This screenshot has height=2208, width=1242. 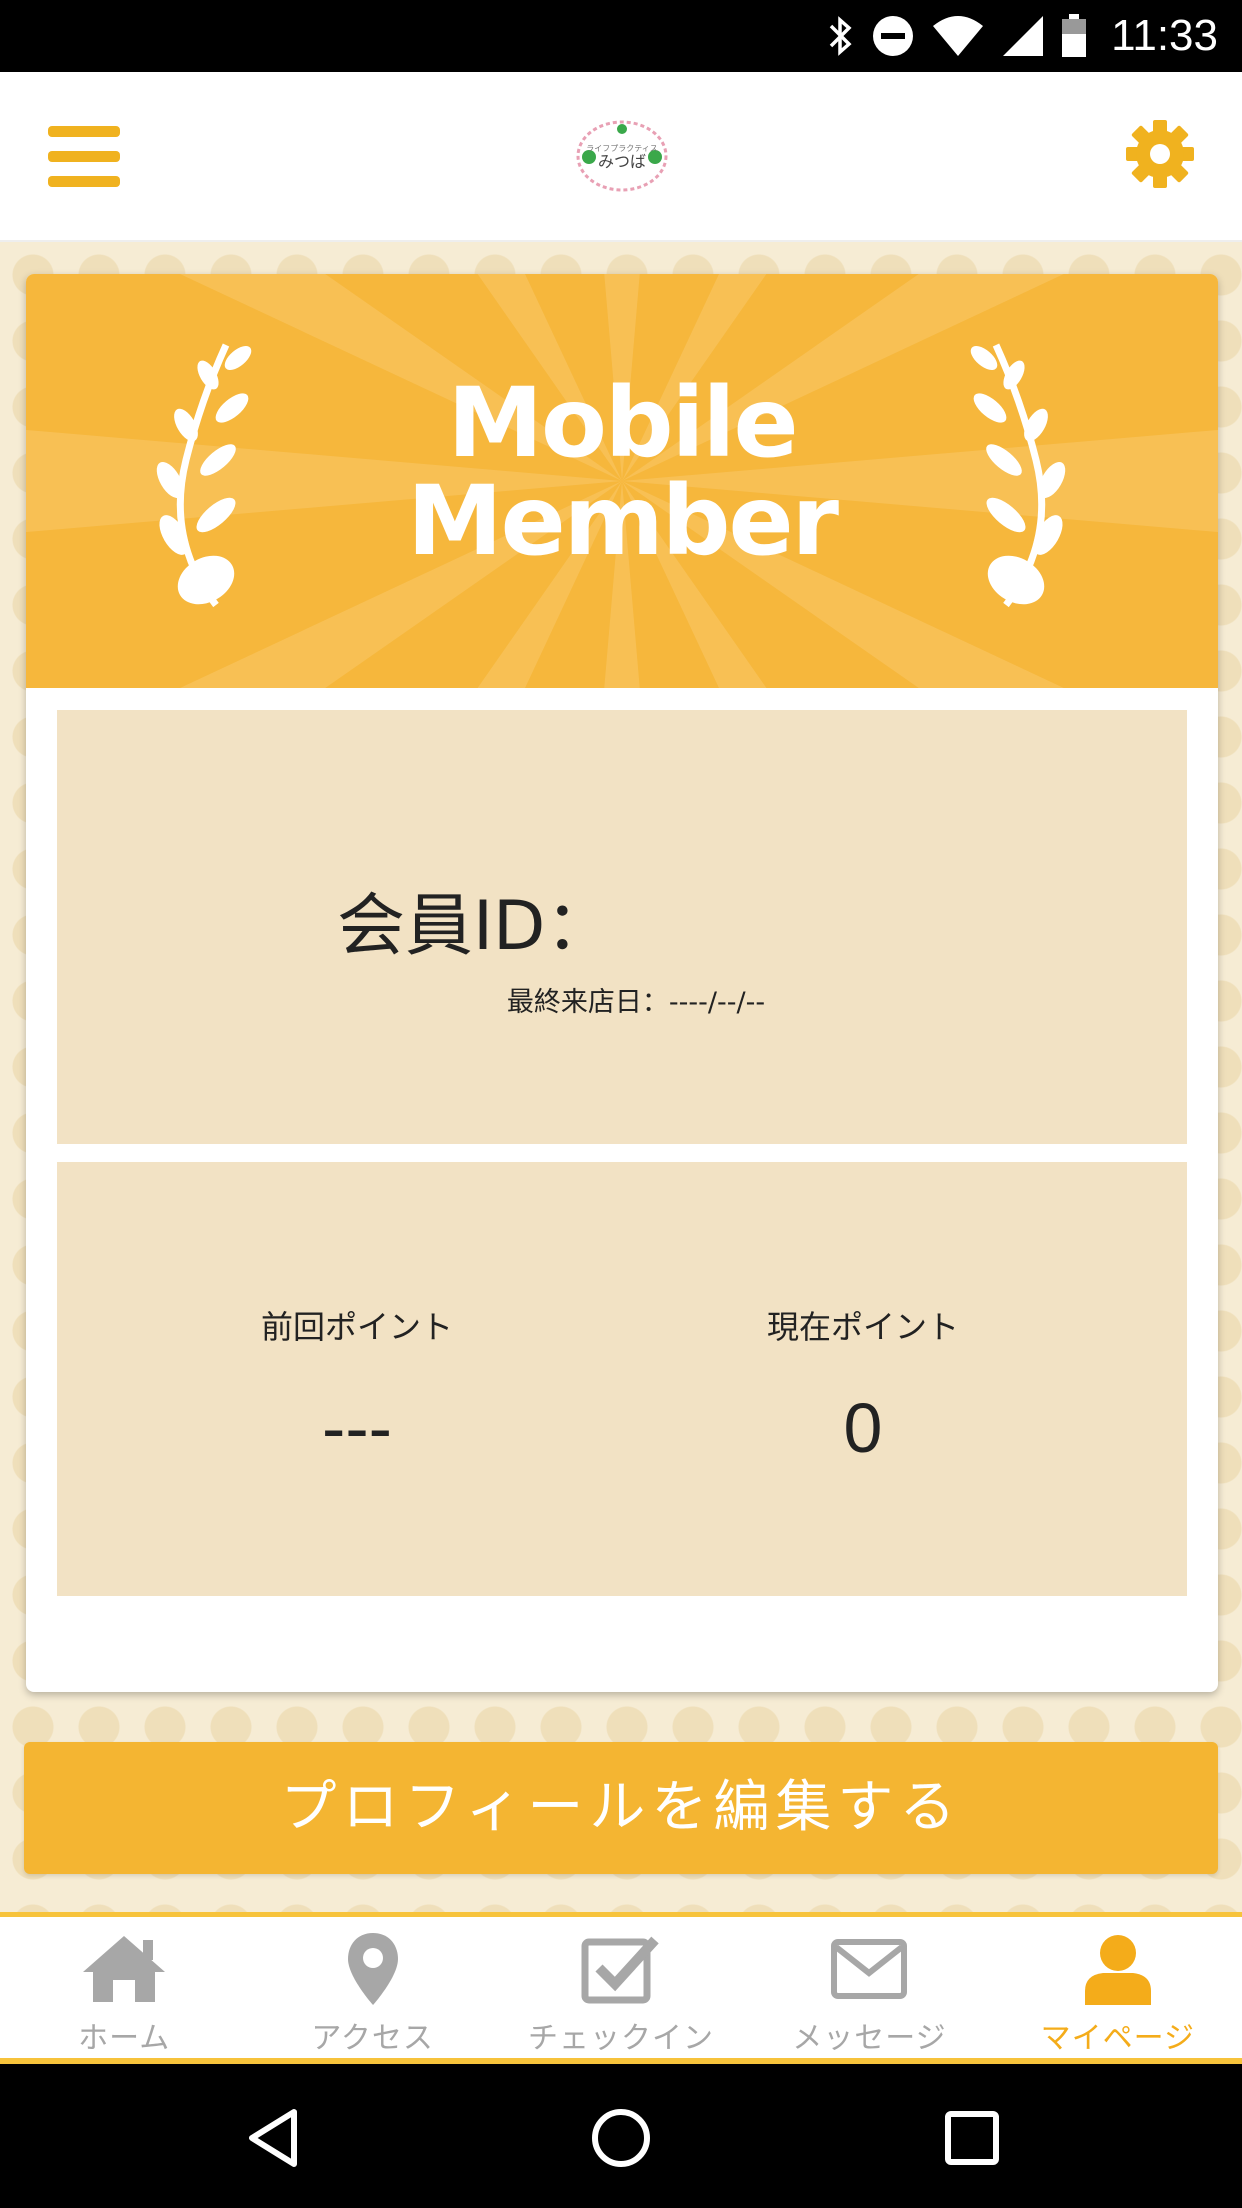 What do you see at coordinates (84, 157) in the screenshot?
I see `hamburger-menu-icon` at bounding box center [84, 157].